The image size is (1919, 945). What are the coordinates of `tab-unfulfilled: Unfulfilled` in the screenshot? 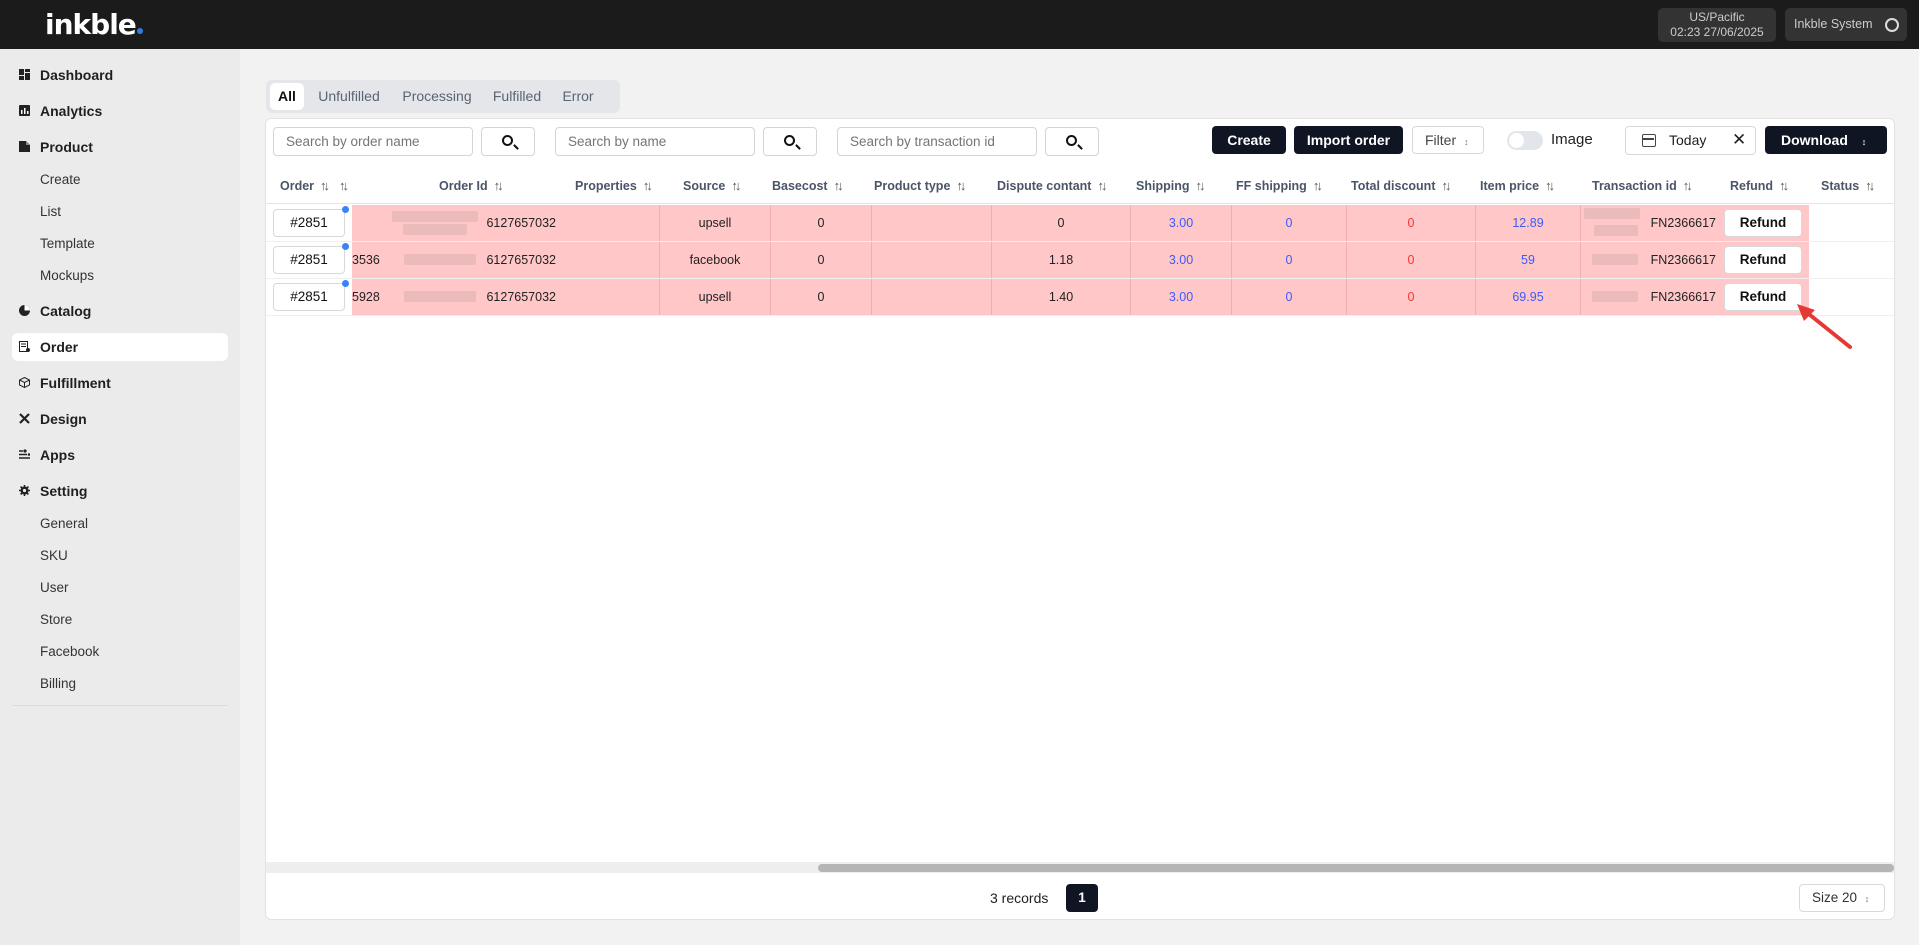 It's located at (349, 96).